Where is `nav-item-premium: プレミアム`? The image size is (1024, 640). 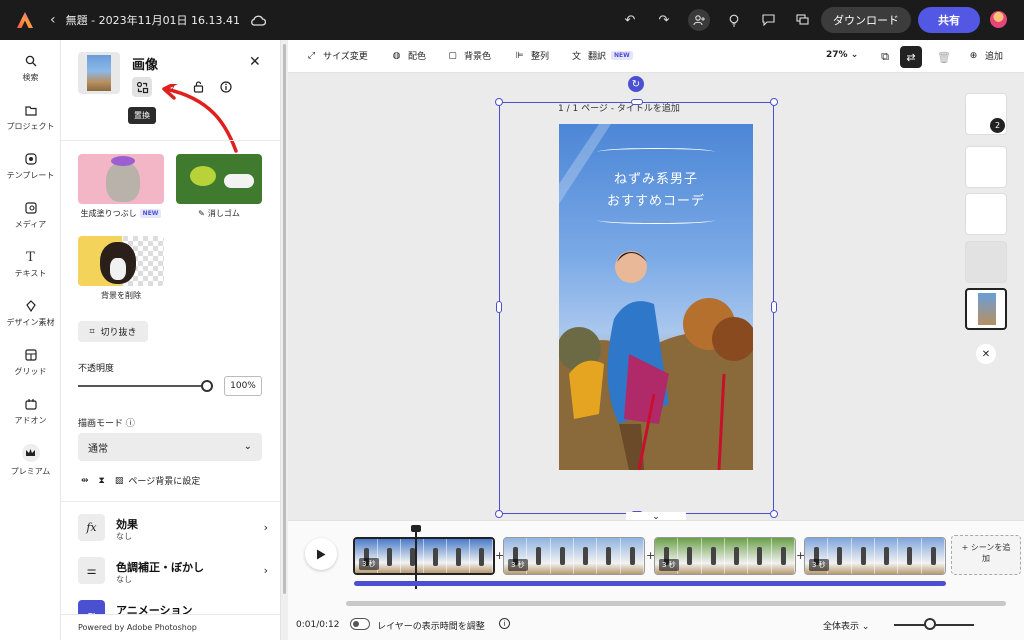
nav-item-premium: プレミアム is located at coordinates (30, 460).